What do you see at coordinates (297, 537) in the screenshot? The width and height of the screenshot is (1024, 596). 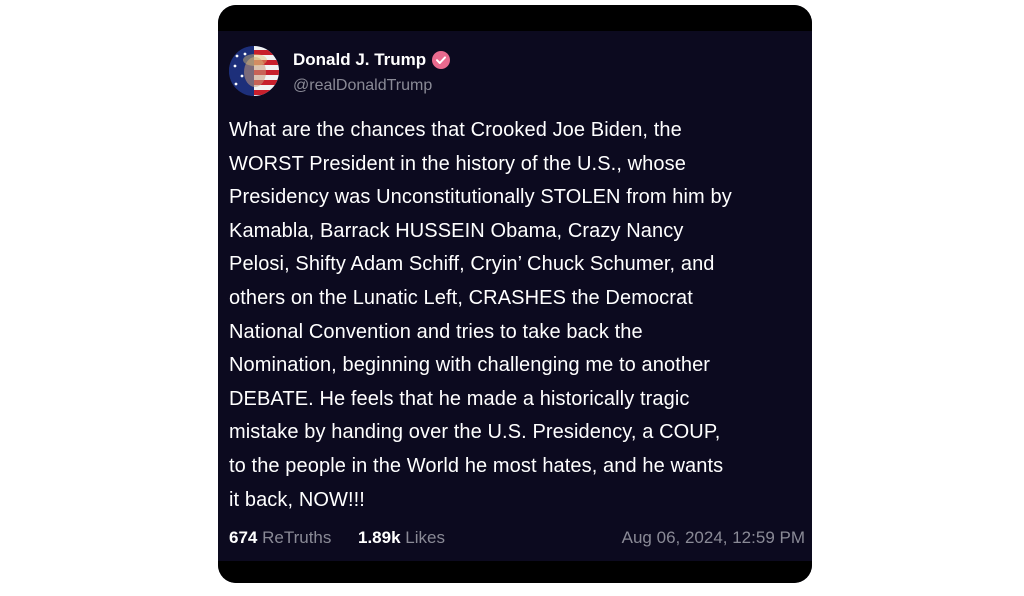 I see `retruths-label: ReTruths` at bounding box center [297, 537].